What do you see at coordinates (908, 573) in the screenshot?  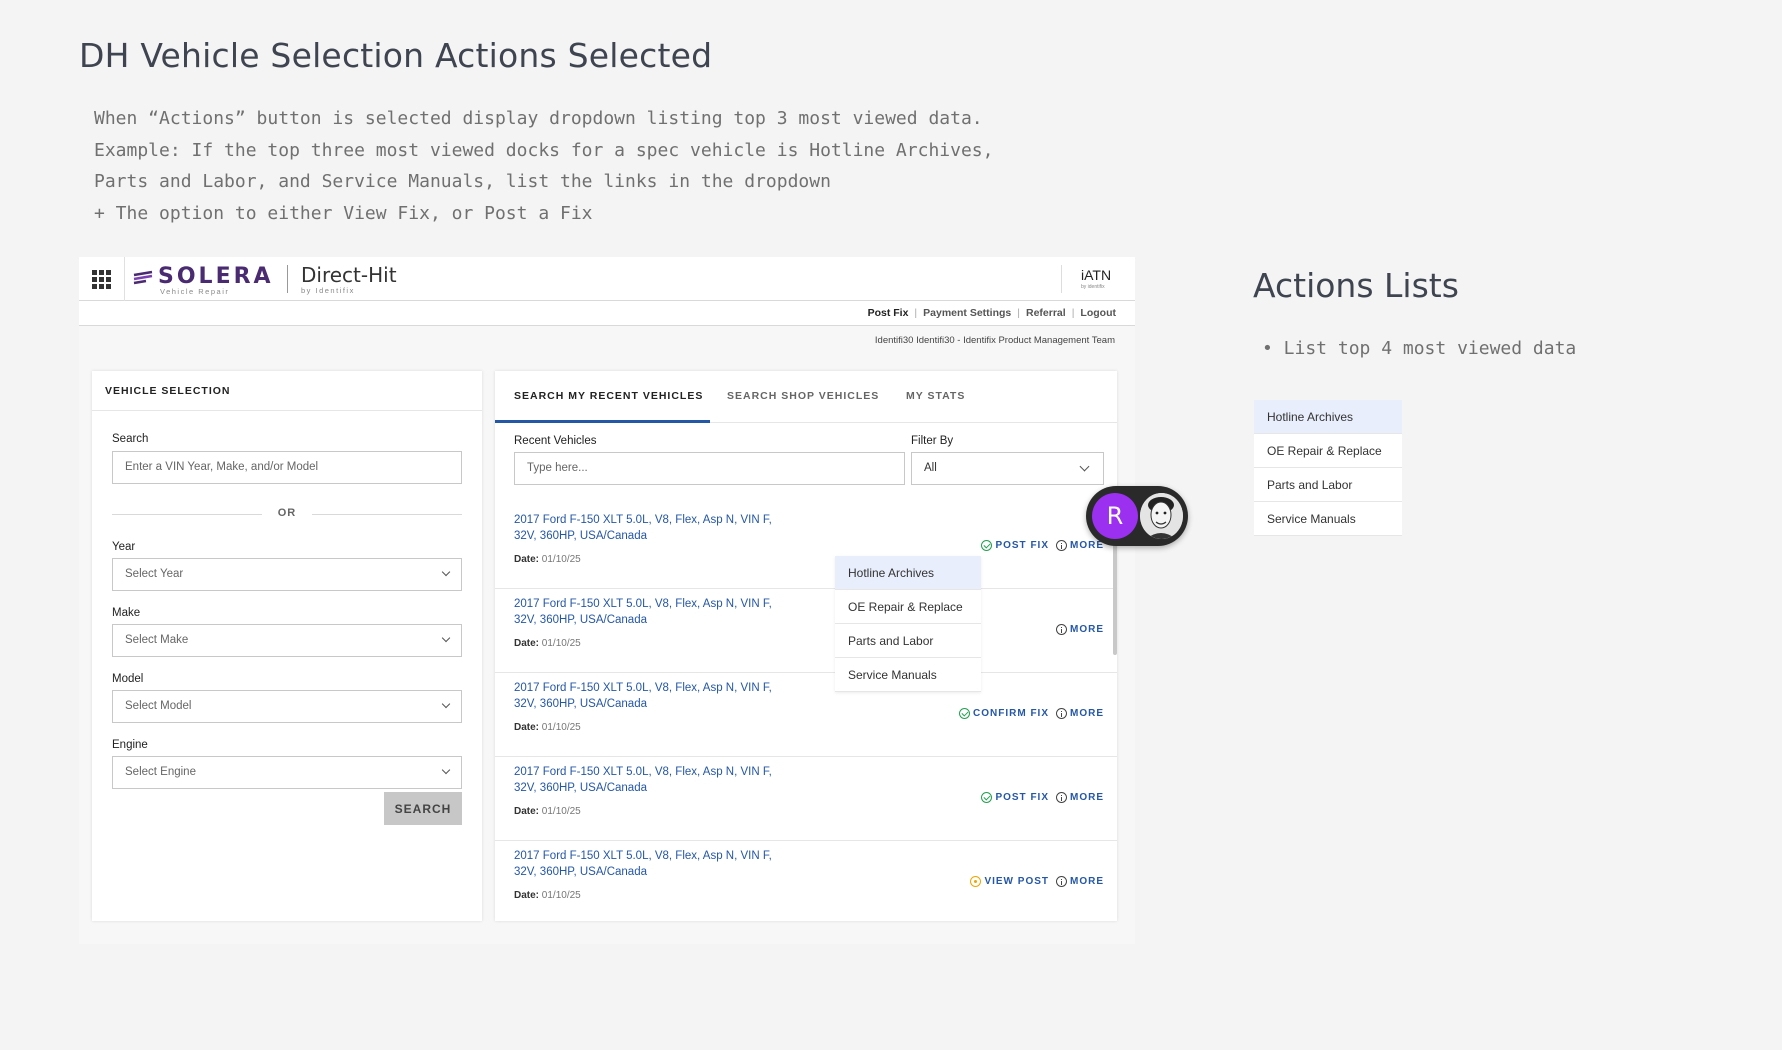 I see `dropdown-item-hotline-archives: Hotline Archives` at bounding box center [908, 573].